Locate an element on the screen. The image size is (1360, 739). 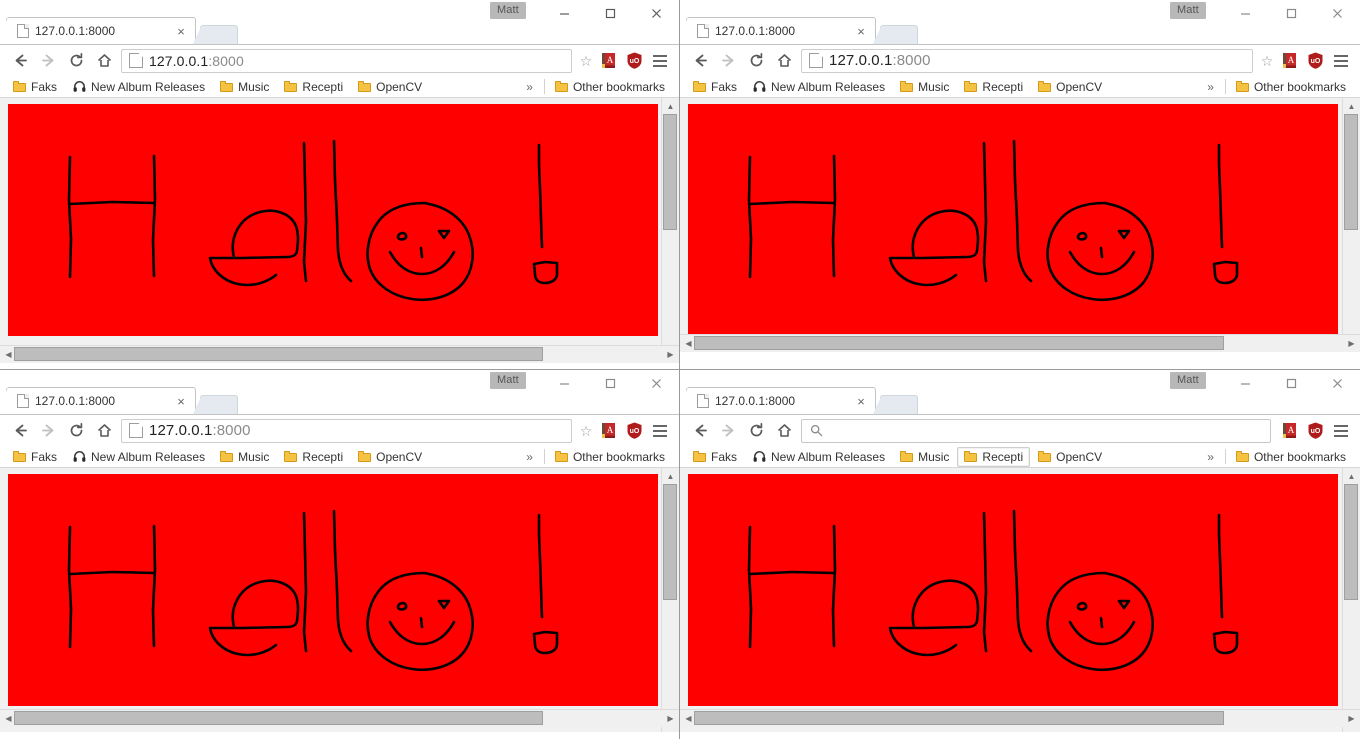
search-input is located at coordinates (1036, 430).